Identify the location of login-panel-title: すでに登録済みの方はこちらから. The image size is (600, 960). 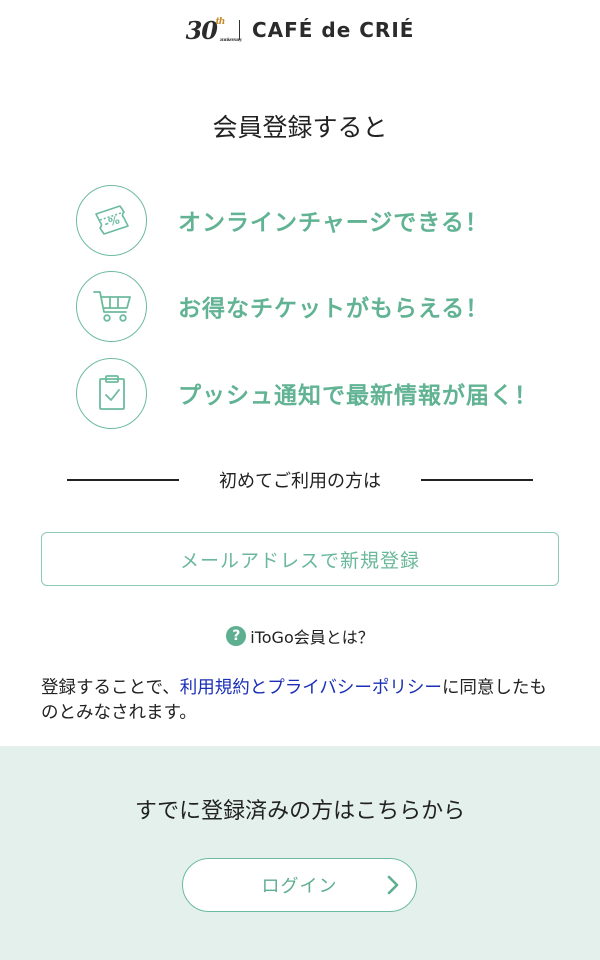
(300, 811).